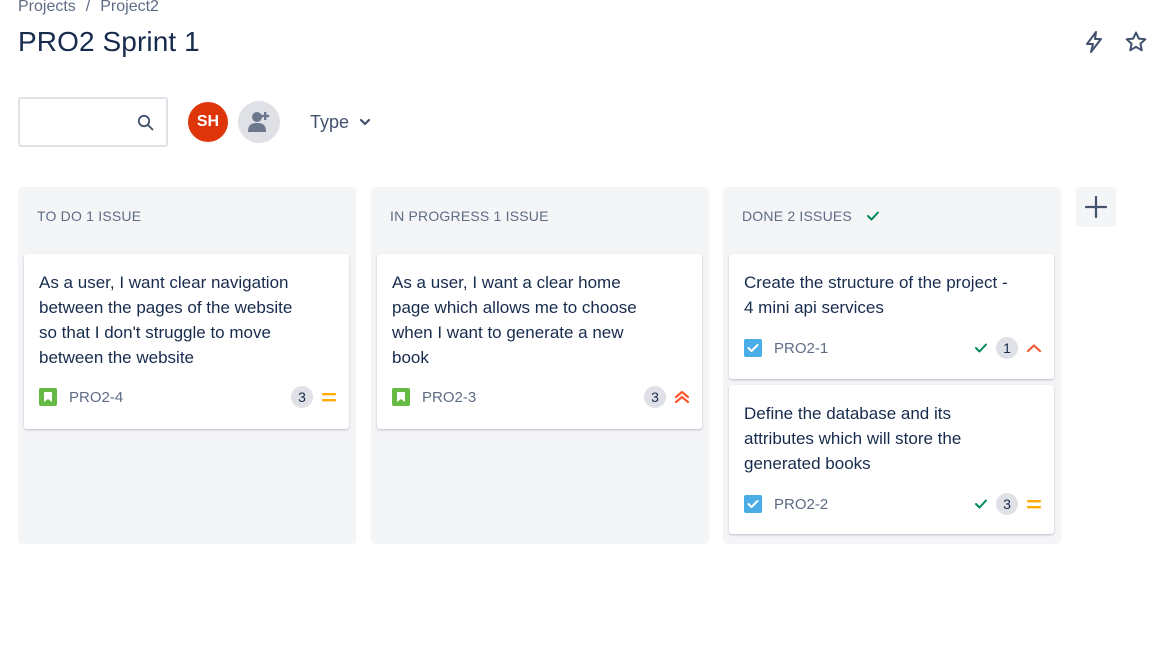 This screenshot has height=662, width=1160. I want to click on column-header: IN PROGRESS 1 ISSUE, so click(469, 216).